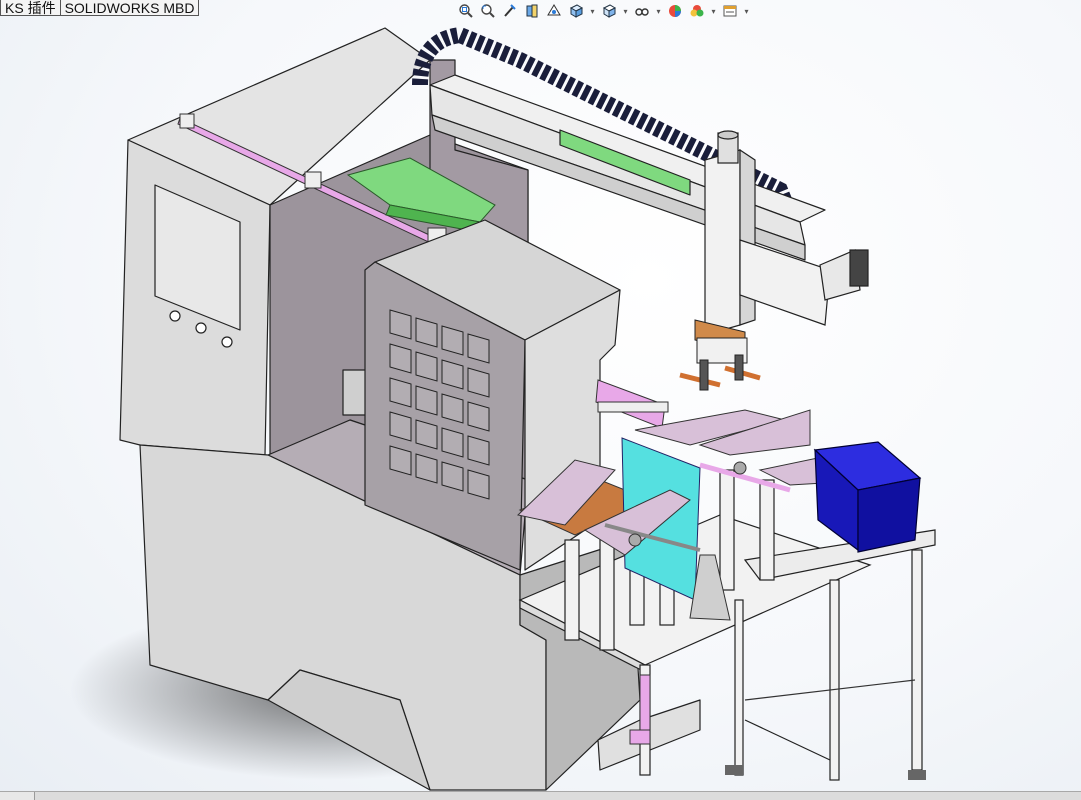  I want to click on hide-show-items-icon, so click(642, 12).